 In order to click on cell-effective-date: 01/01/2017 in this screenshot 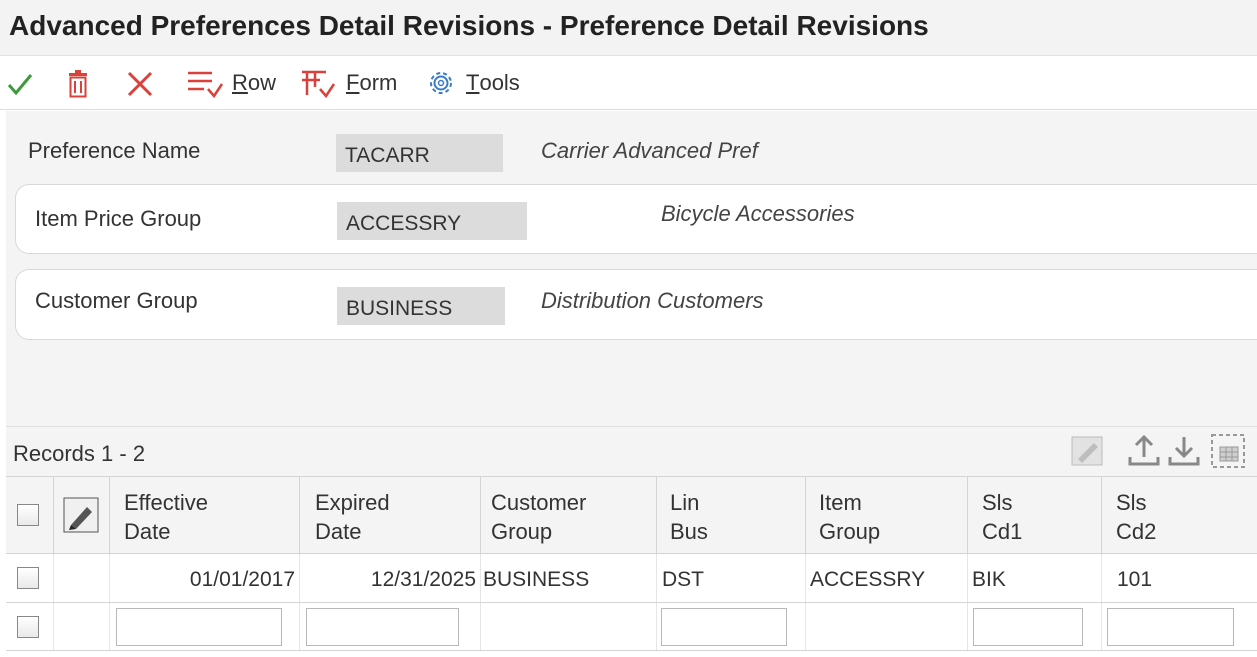, I will do `click(205, 578)`.